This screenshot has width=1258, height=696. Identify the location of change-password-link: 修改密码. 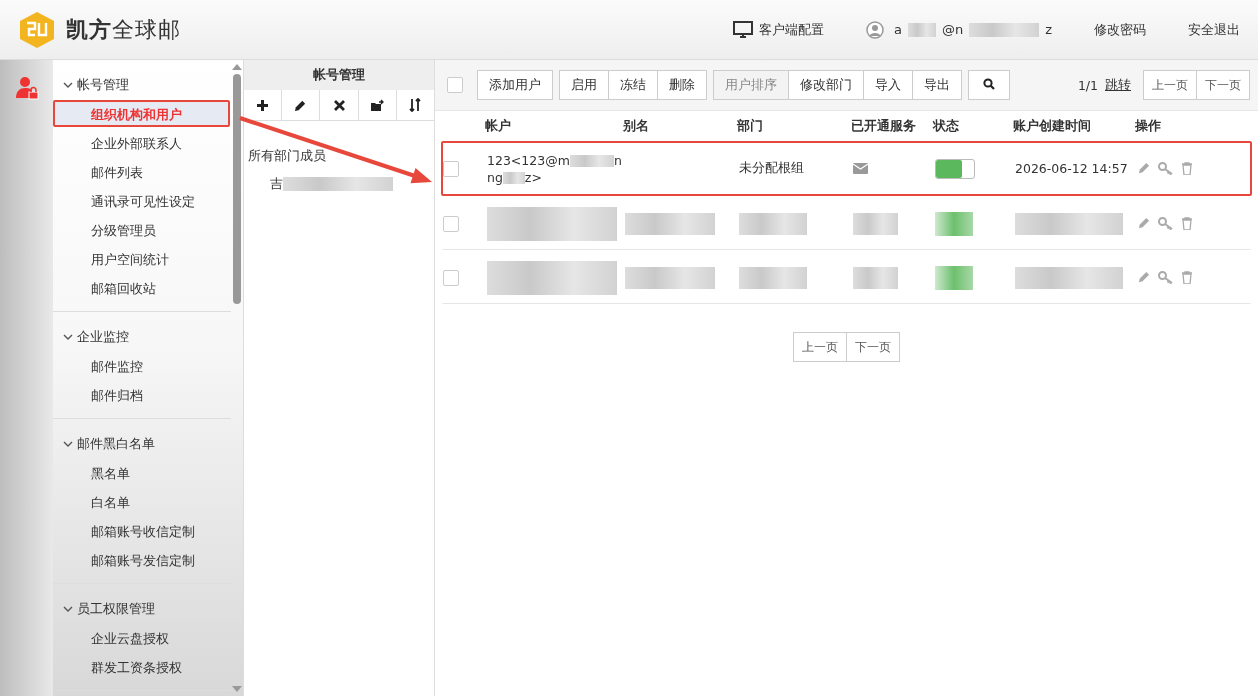
(1120, 29).